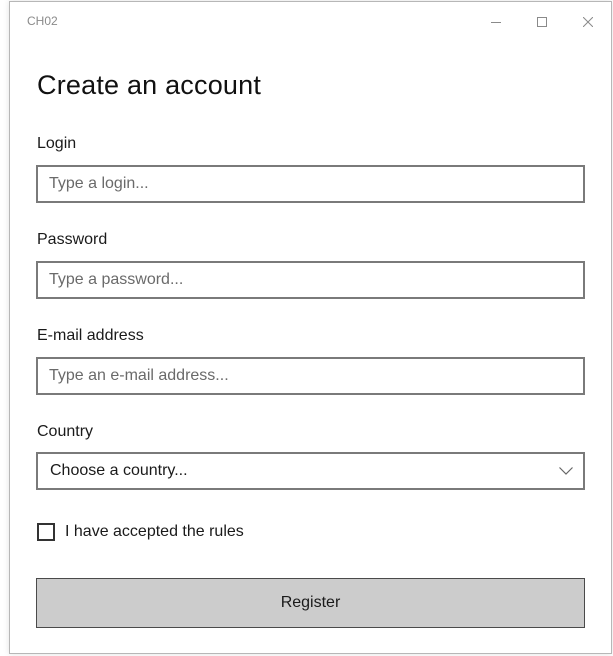 This screenshot has width=613, height=656. Describe the element at coordinates (154, 532) in the screenshot. I see `rules-checkbox-label: I have accepted the rules` at that location.